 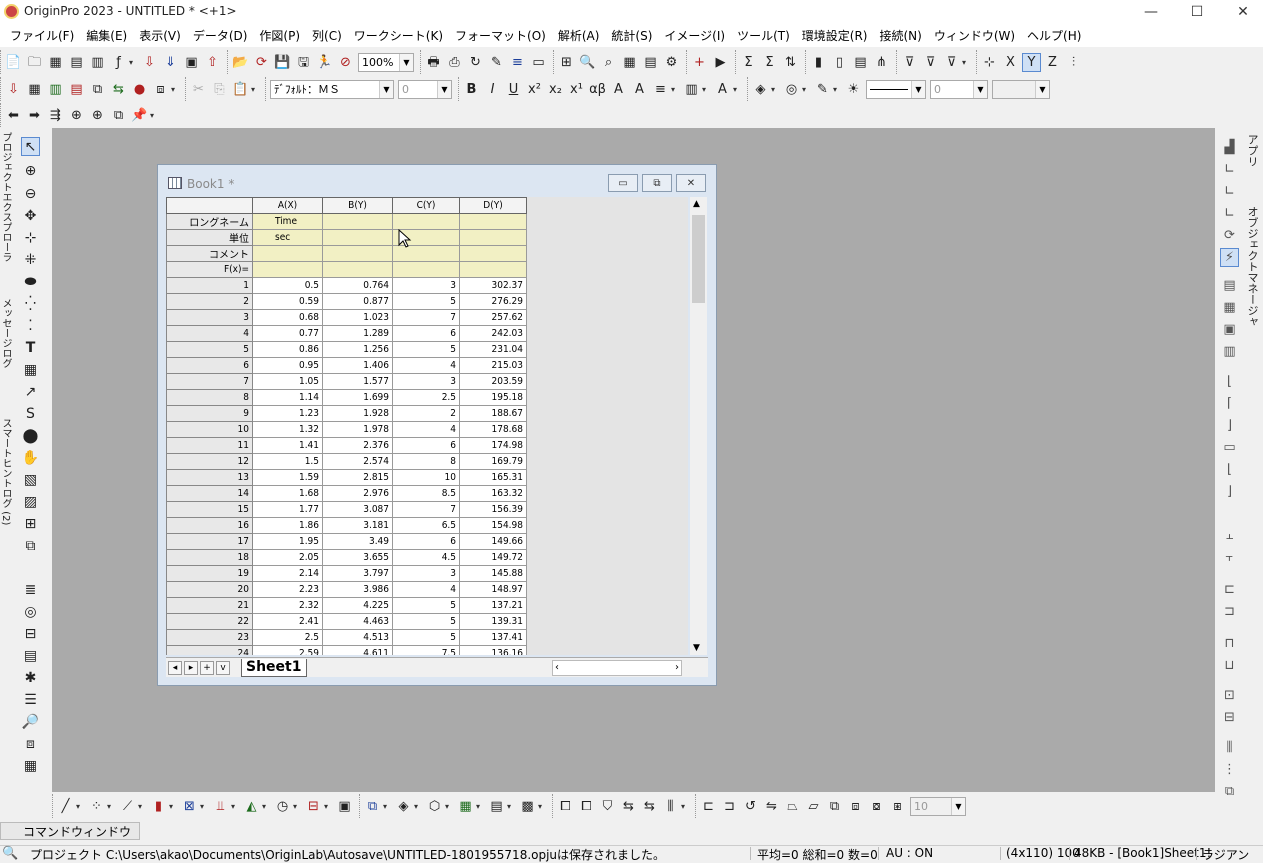 I want to click on find-icon: ⌕, so click(x=608, y=62).